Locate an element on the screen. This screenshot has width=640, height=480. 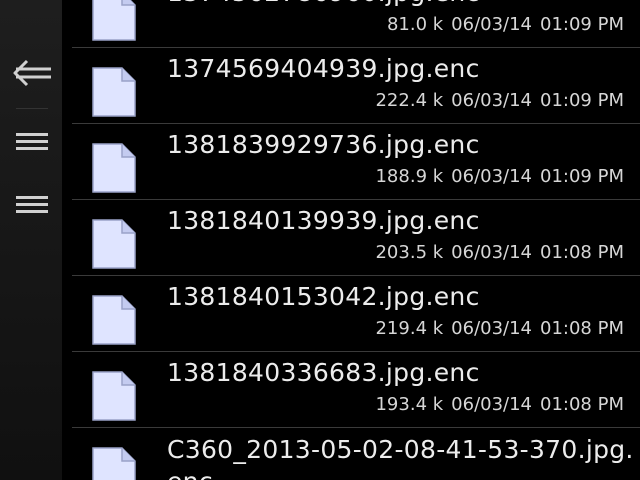
file-name: 1374569404939.jpg.enc is located at coordinates (323, 68).